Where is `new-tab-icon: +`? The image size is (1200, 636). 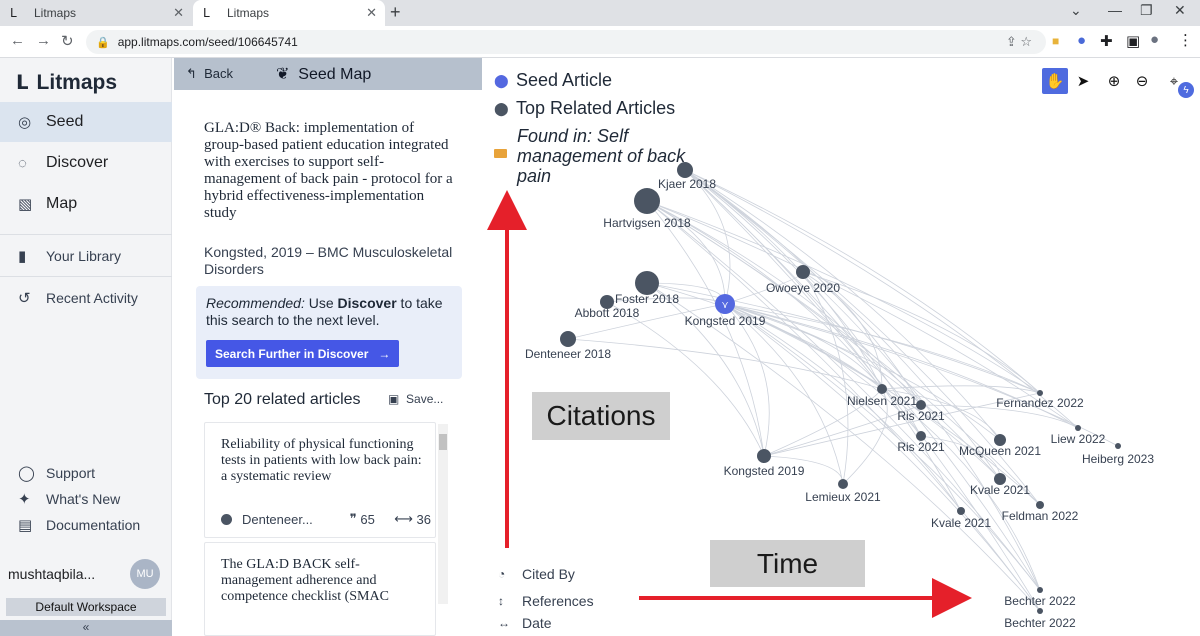
new-tab-icon: + is located at coordinates (395, 12).